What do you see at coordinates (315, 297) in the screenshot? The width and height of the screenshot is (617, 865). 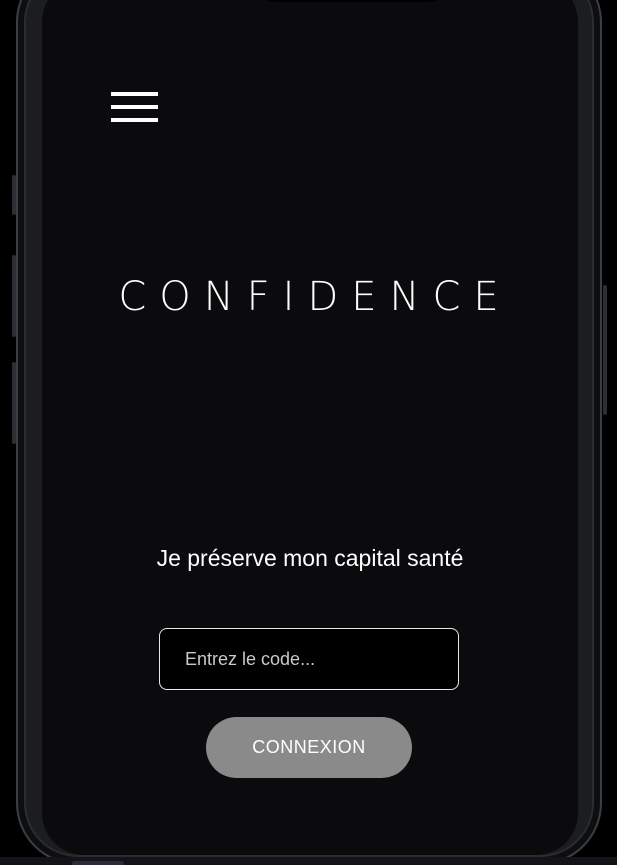 I see `brand-title: CONFIDENCE` at bounding box center [315, 297].